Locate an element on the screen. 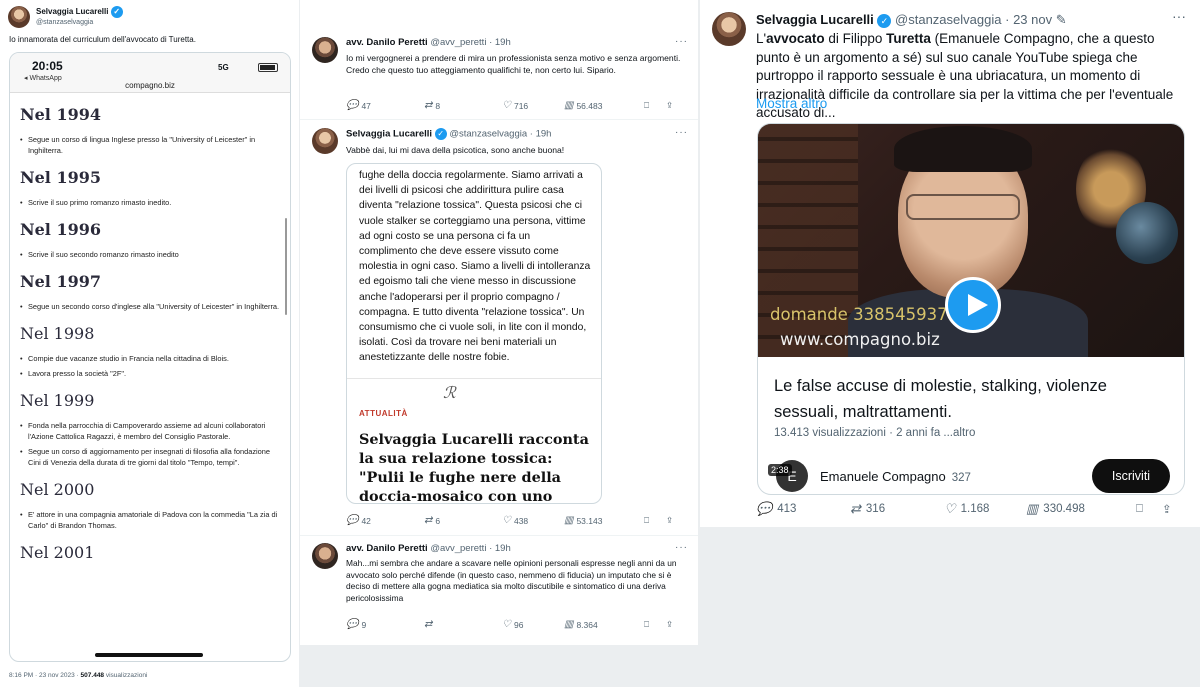  article-logo-strip: ℛ is located at coordinates (474, 393).